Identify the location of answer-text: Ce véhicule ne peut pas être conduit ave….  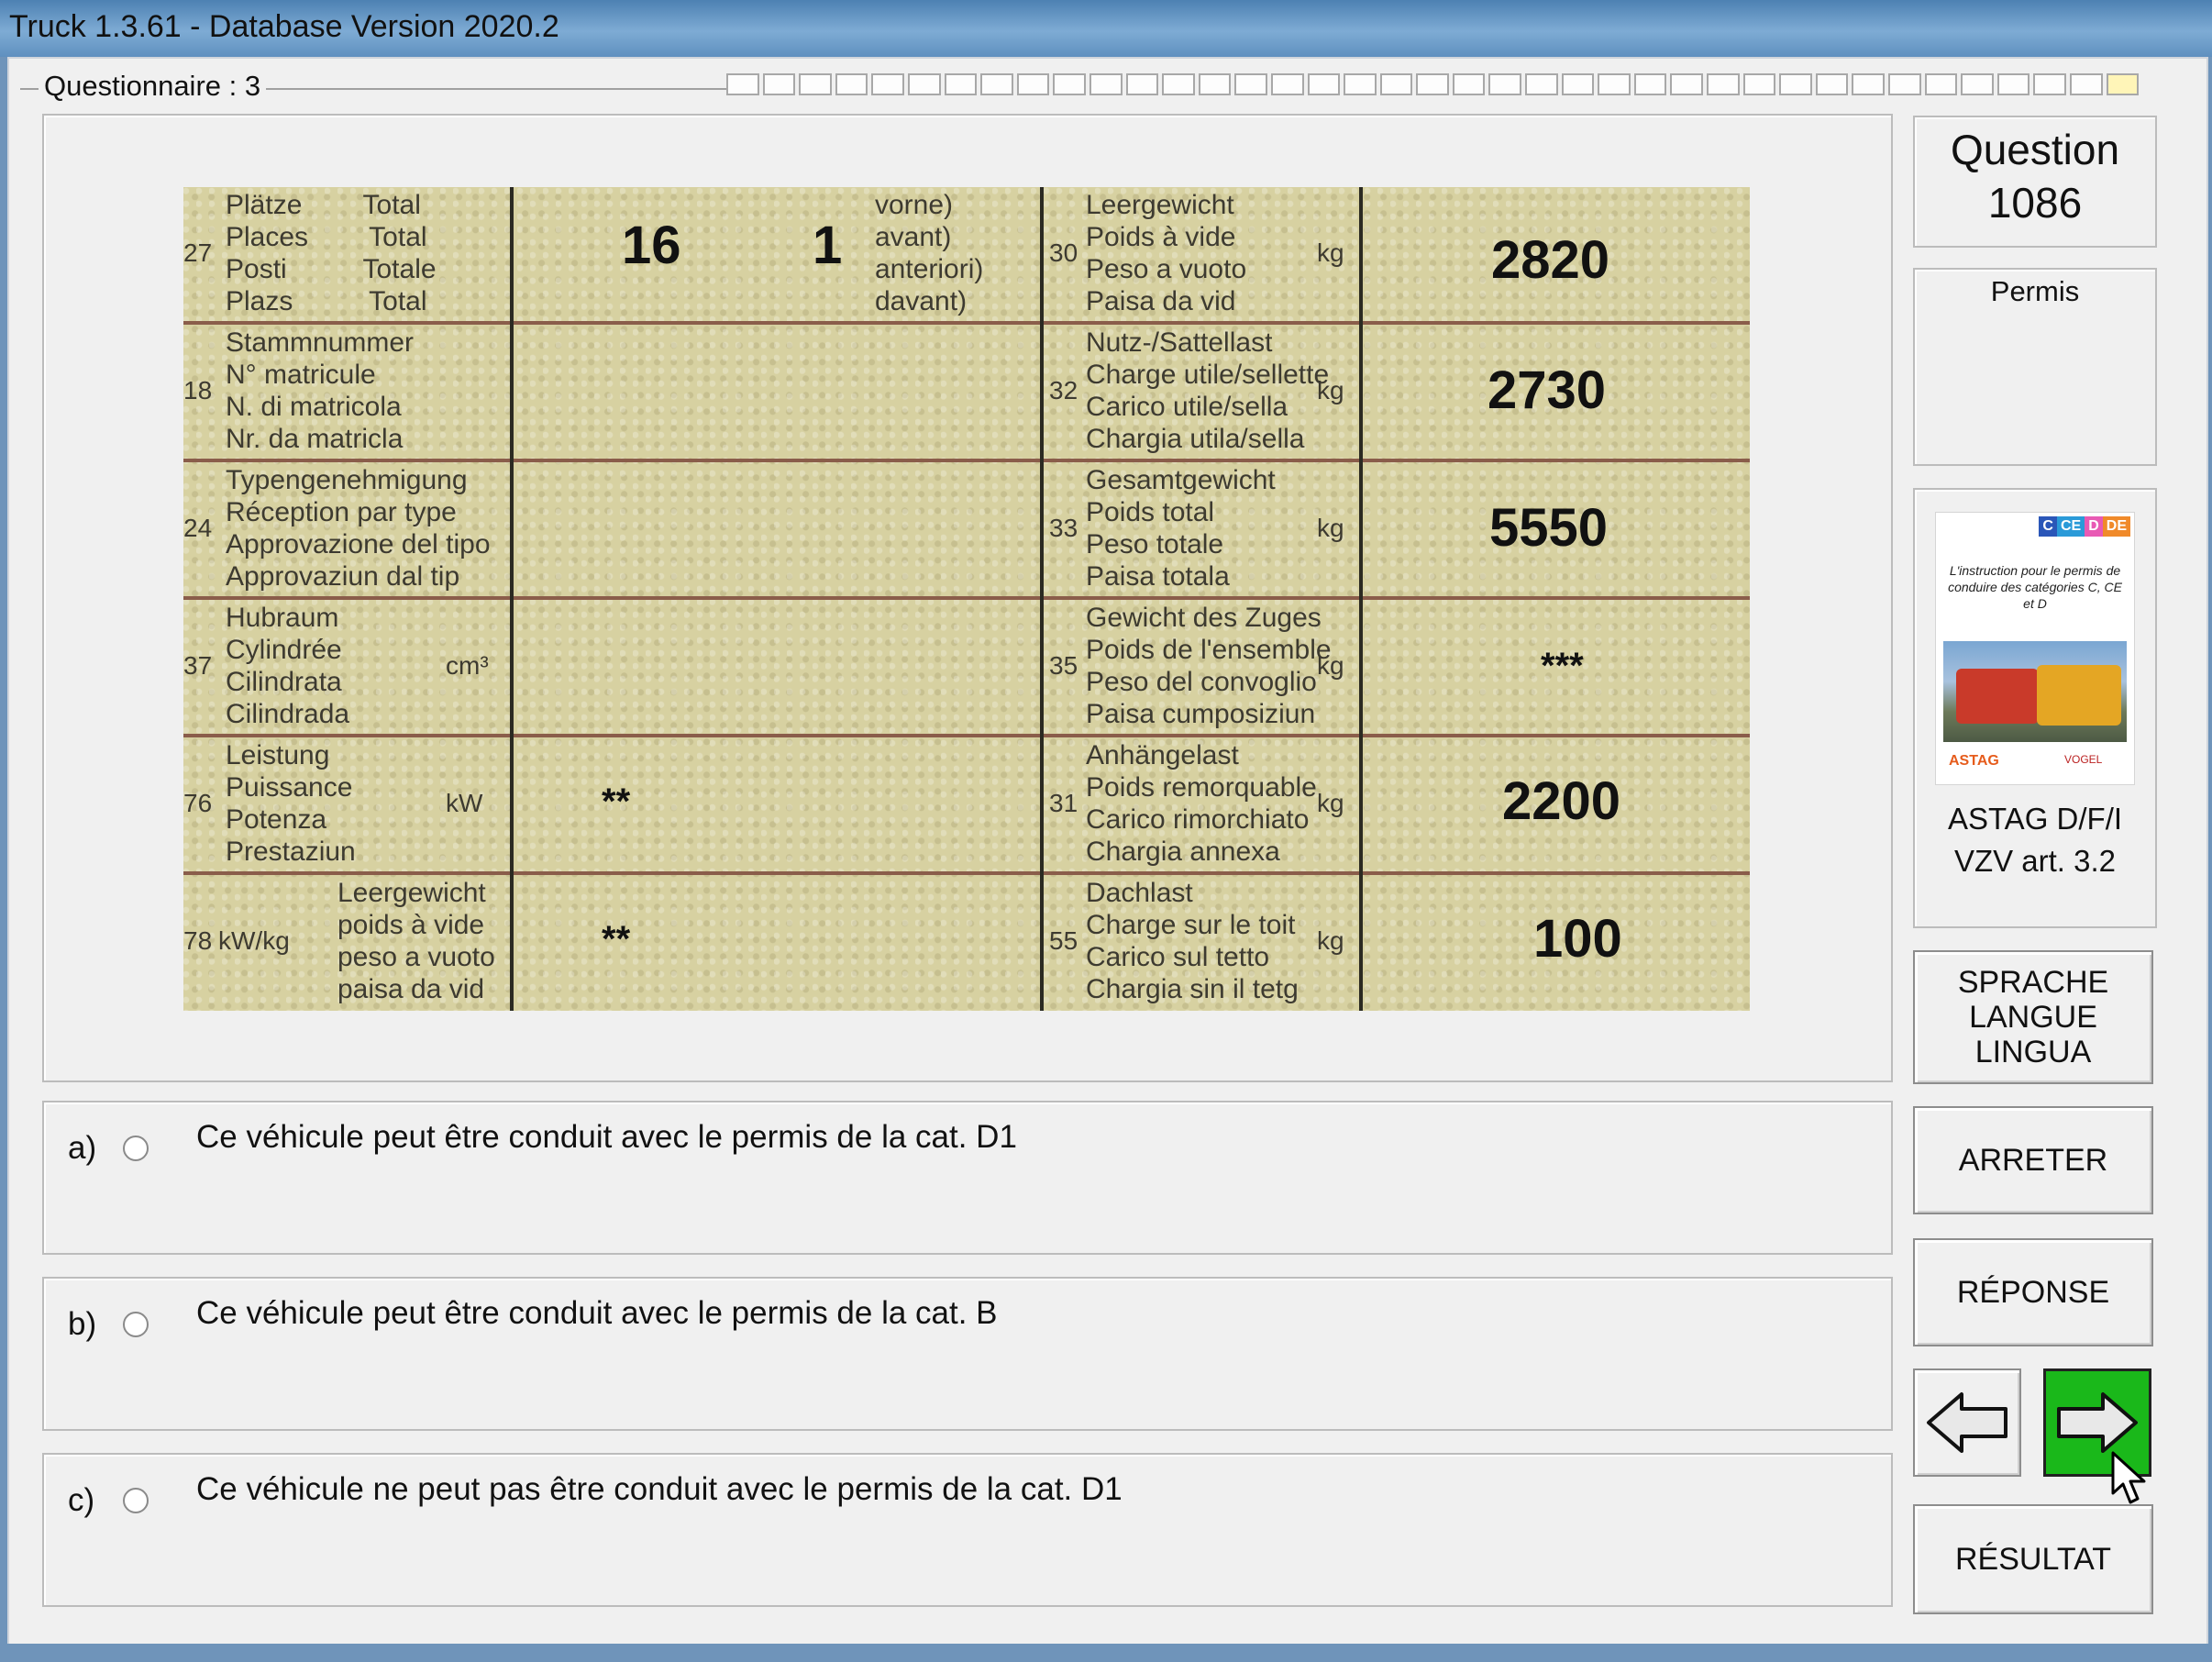
(659, 1489).